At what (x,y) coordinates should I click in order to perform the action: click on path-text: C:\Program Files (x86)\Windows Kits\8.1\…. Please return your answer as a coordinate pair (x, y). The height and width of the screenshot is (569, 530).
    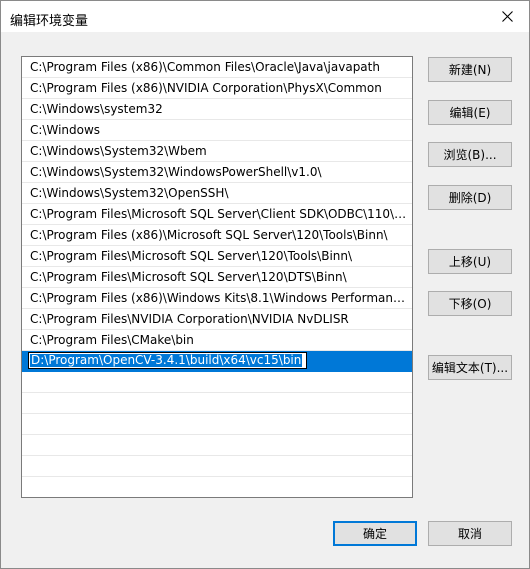
    Looking at the image, I should click on (219, 298).